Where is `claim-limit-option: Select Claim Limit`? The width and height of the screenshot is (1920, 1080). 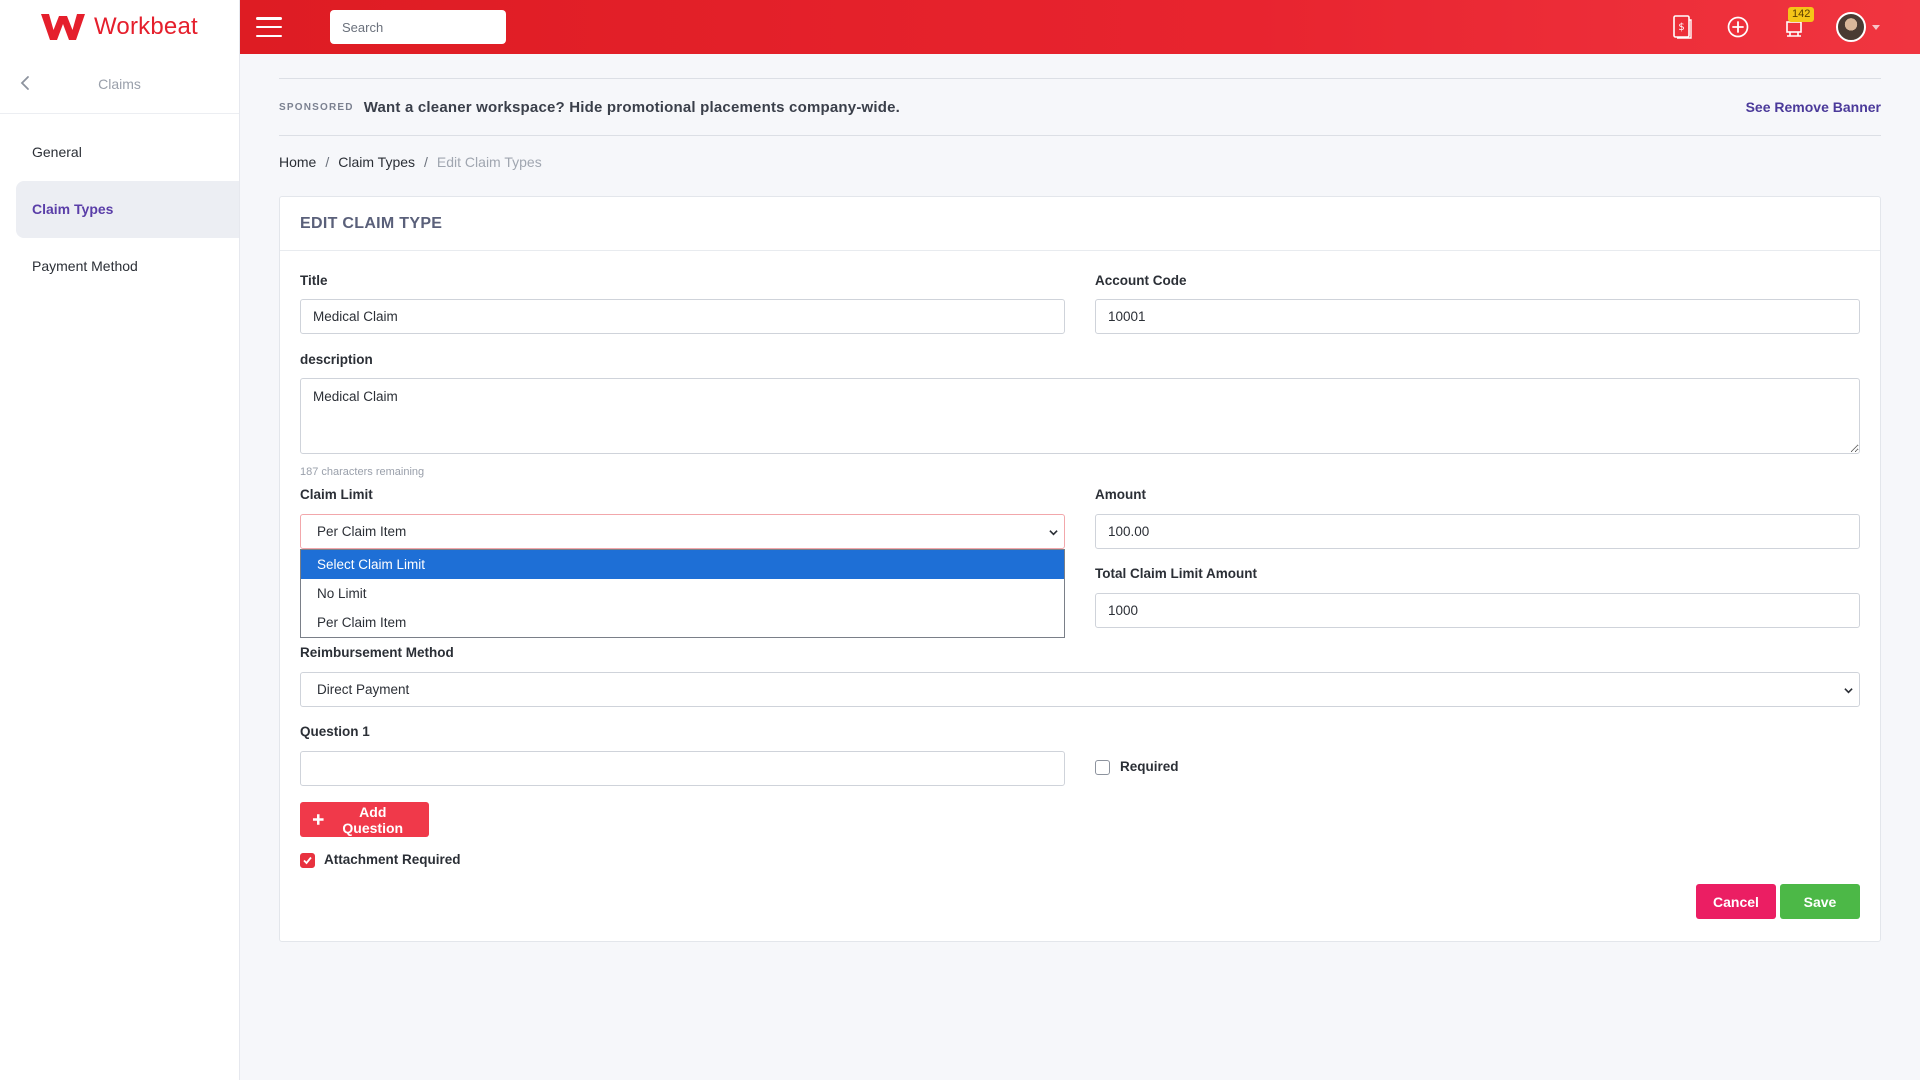 claim-limit-option: Select Claim Limit is located at coordinates (682, 564).